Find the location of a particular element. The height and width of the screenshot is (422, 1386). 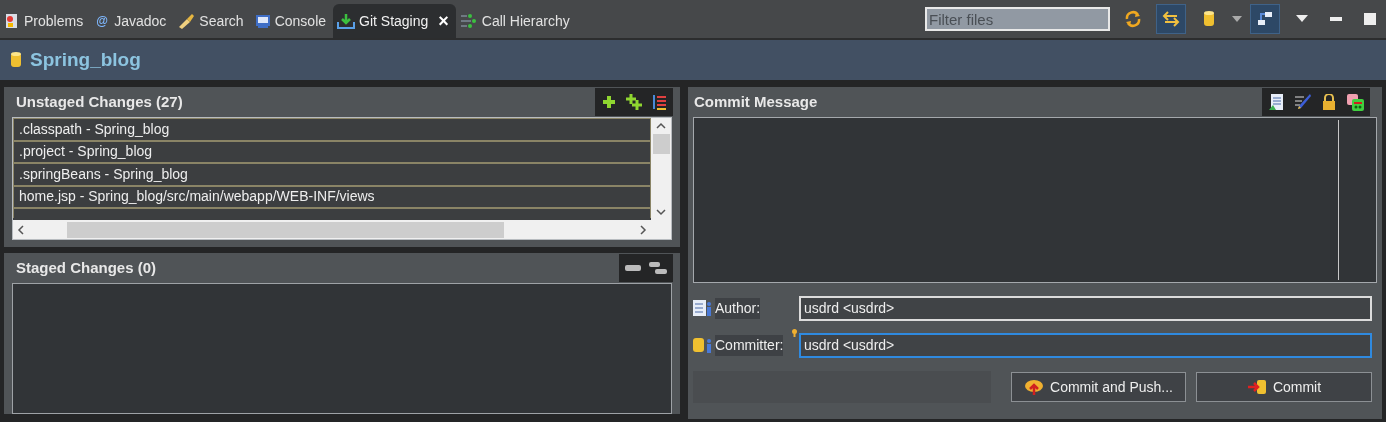

view-tab: Problems is located at coordinates (45, 21).